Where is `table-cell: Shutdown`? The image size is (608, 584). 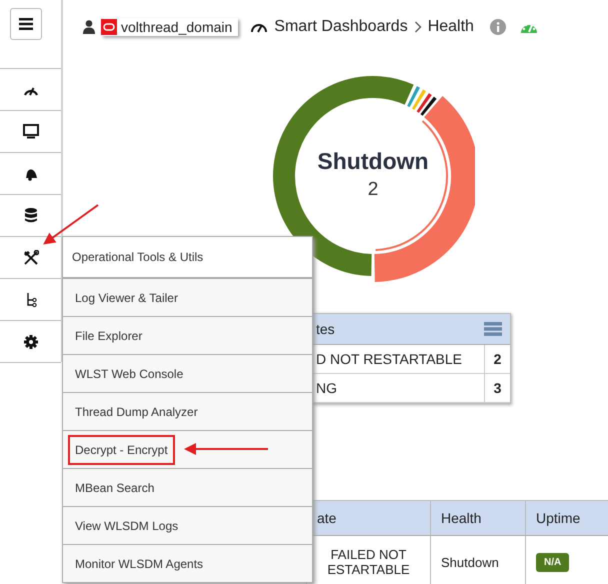
table-cell: Shutdown is located at coordinates (478, 560).